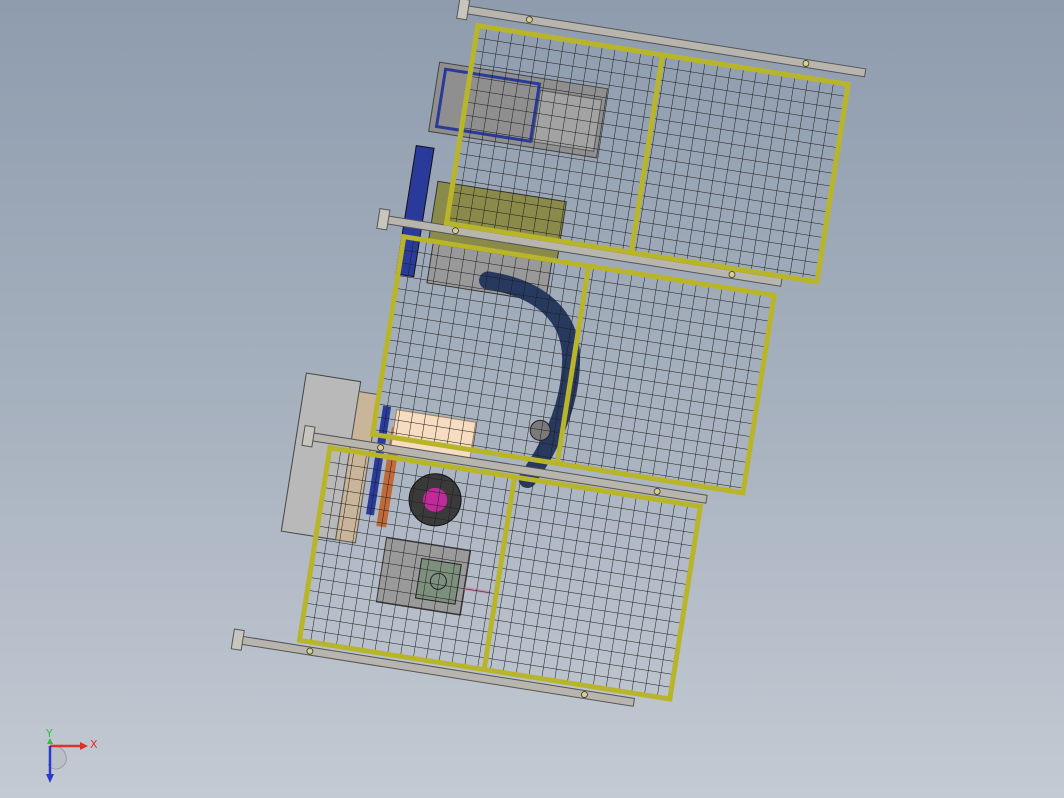 The image size is (1064, 798). What do you see at coordinates (50, 778) in the screenshot?
I see `z-axis-arrow-icon` at bounding box center [50, 778].